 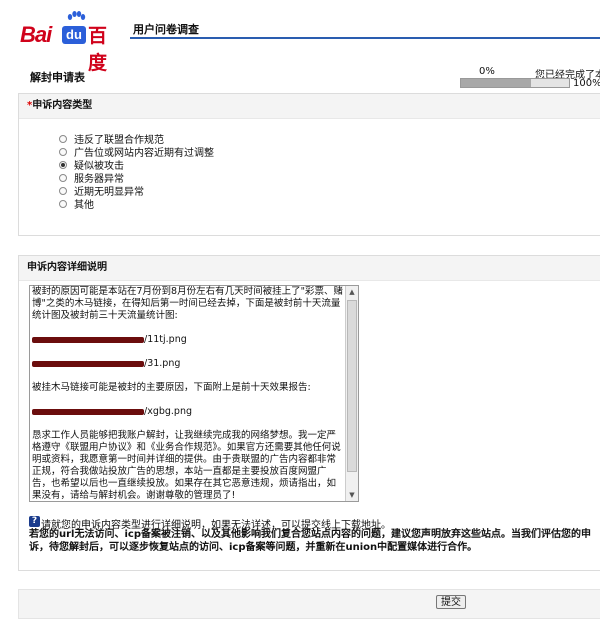 I want to click on baidu-logo: Bai du 百度, so click(x=70, y=40).